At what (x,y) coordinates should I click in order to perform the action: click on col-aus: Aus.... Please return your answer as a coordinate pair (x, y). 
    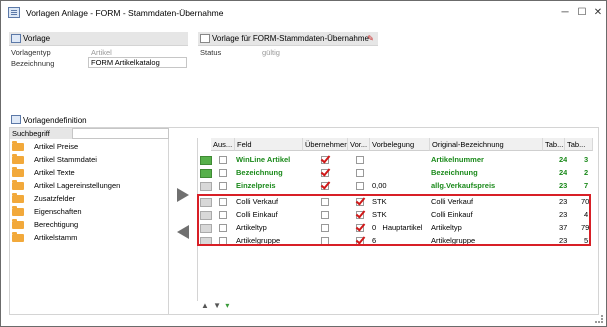
    Looking at the image, I should click on (223, 144).